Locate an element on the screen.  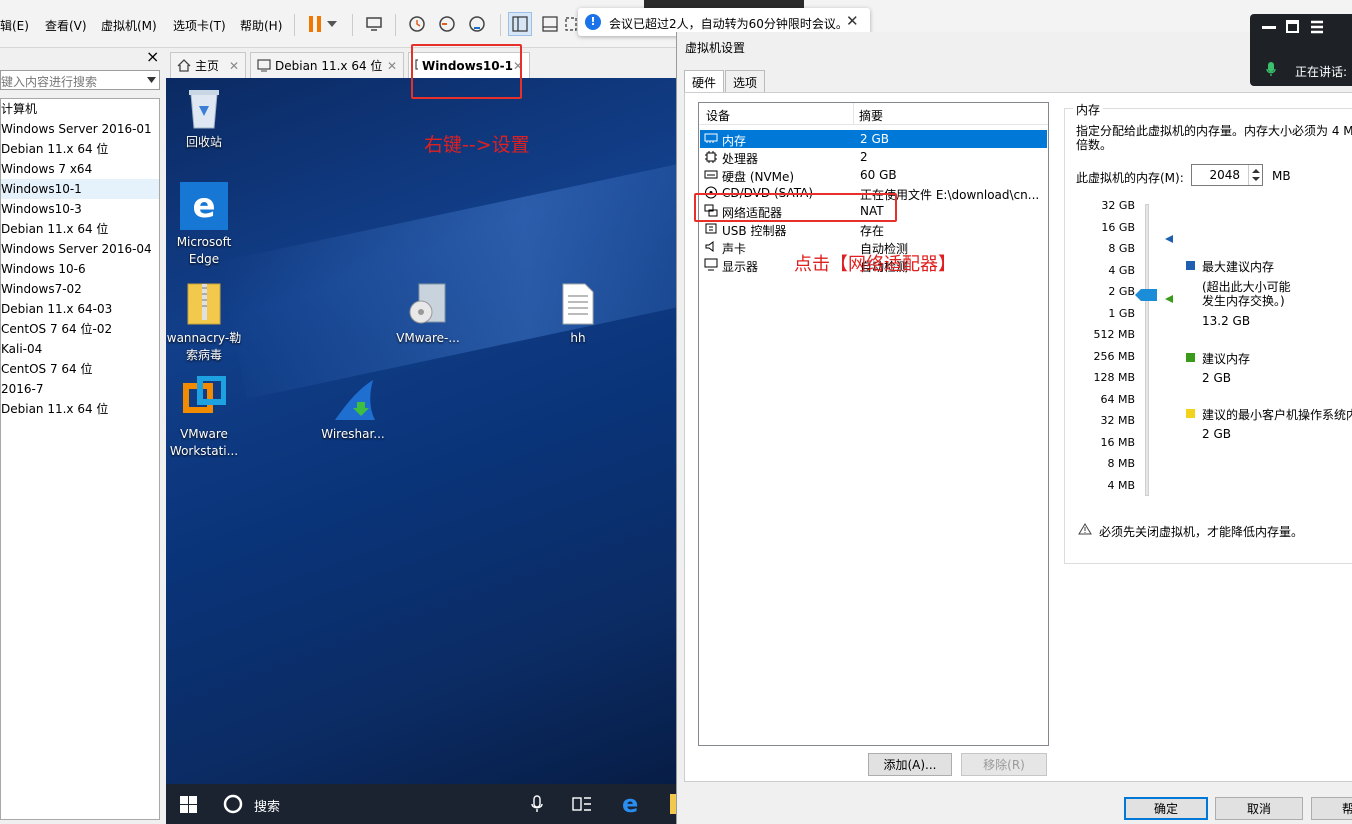
memory-scale-label: 2 GB is located at coordinates (1121, 291).